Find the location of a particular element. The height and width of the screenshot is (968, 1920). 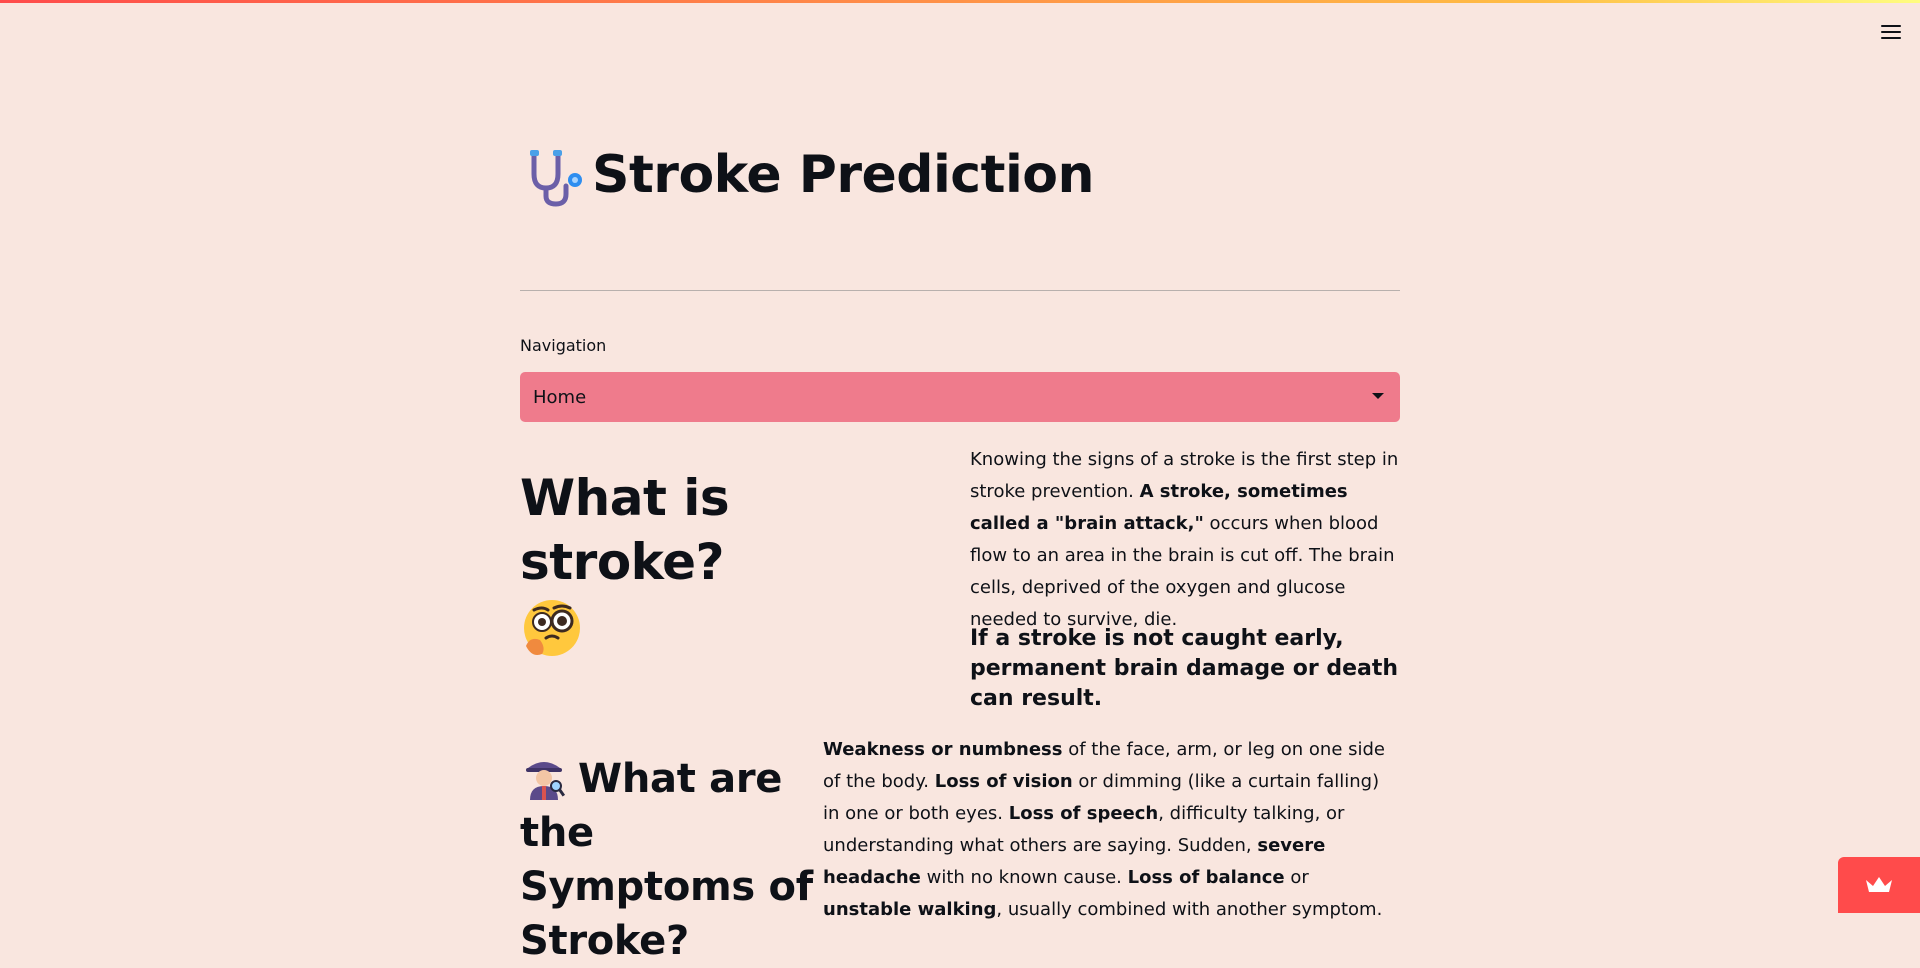

stethoscope-icon is located at coordinates (556, 178).